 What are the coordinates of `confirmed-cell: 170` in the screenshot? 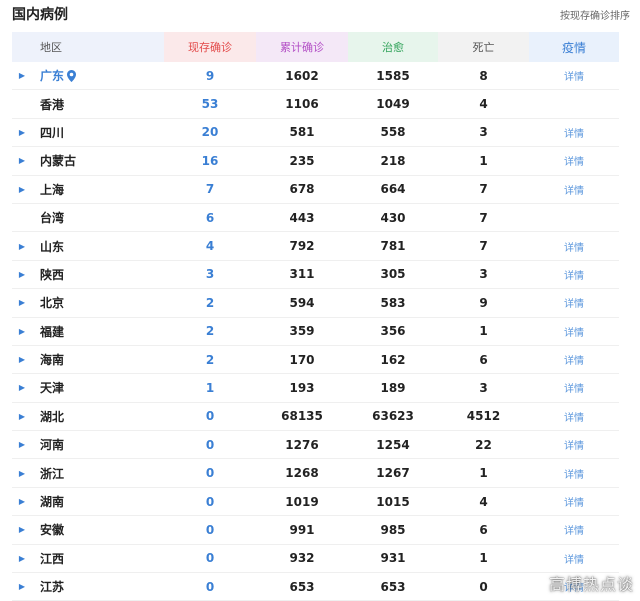 It's located at (302, 359).